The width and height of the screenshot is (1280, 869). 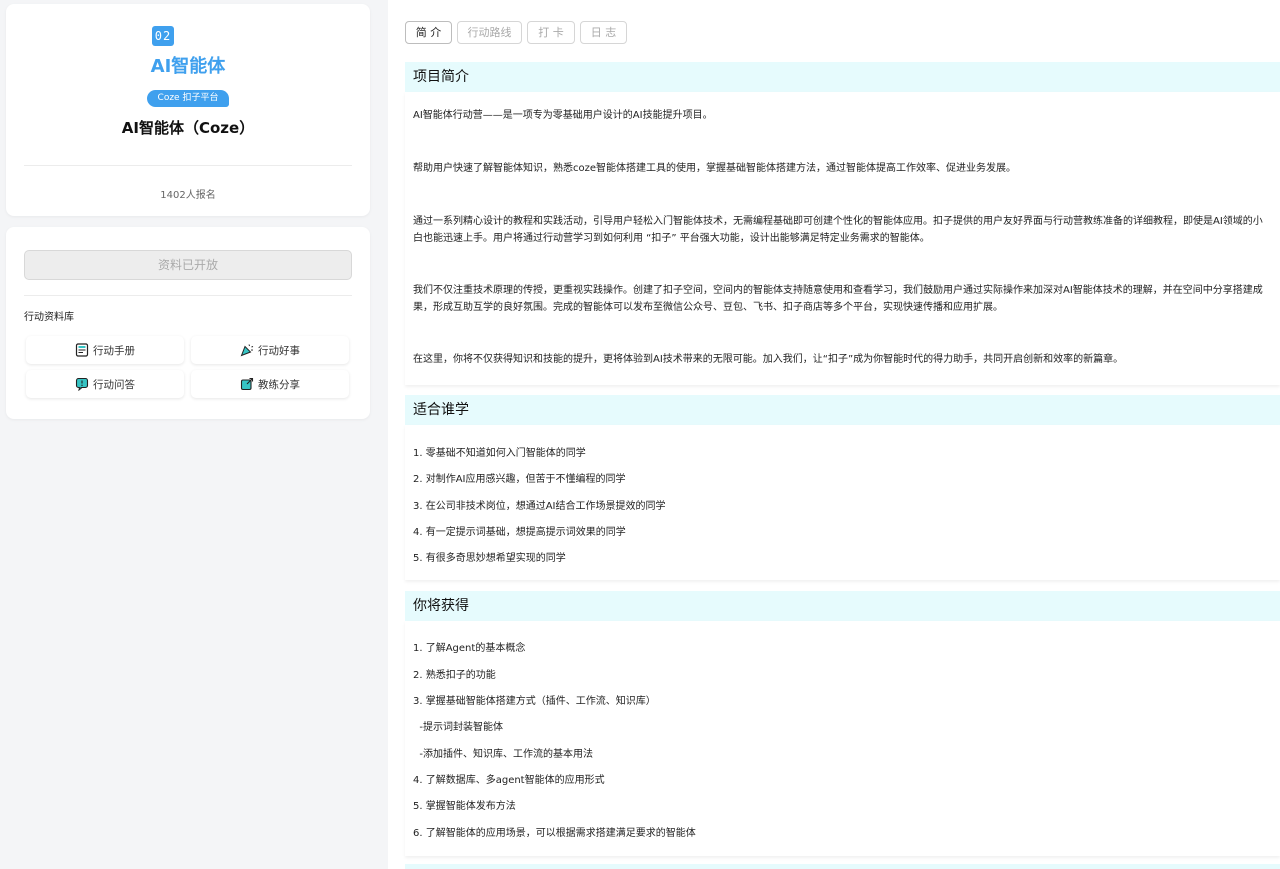 I want to click on list-item: 6. 了解智能体的应用场景，可以根据需求搭建满足要求的智能体, so click(x=554, y=833).